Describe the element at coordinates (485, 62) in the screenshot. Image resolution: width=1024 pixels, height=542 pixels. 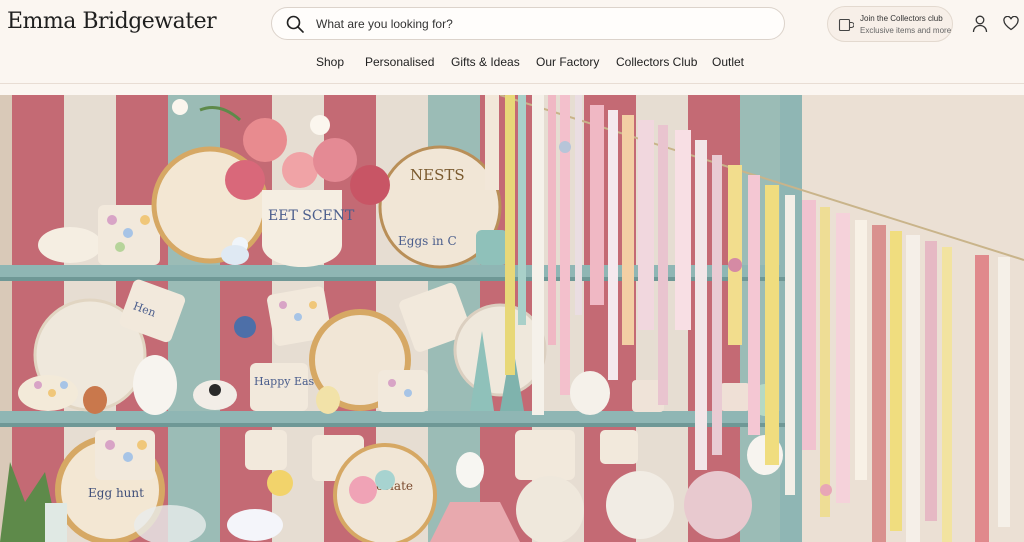
I see `nav-item-gifts-ideas: Gifts & Ideas` at that location.